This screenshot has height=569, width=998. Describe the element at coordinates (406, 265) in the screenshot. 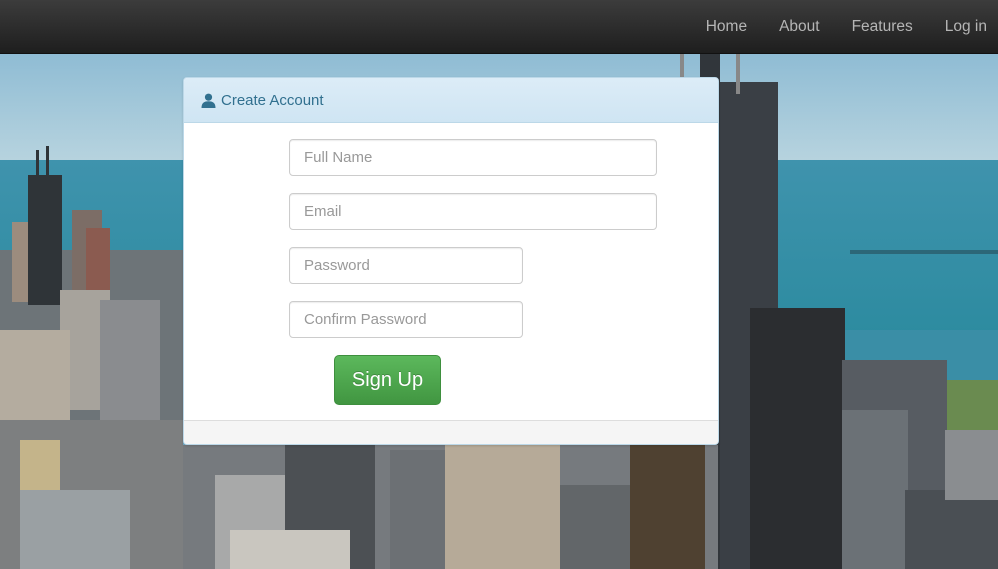

I see `password-input` at that location.